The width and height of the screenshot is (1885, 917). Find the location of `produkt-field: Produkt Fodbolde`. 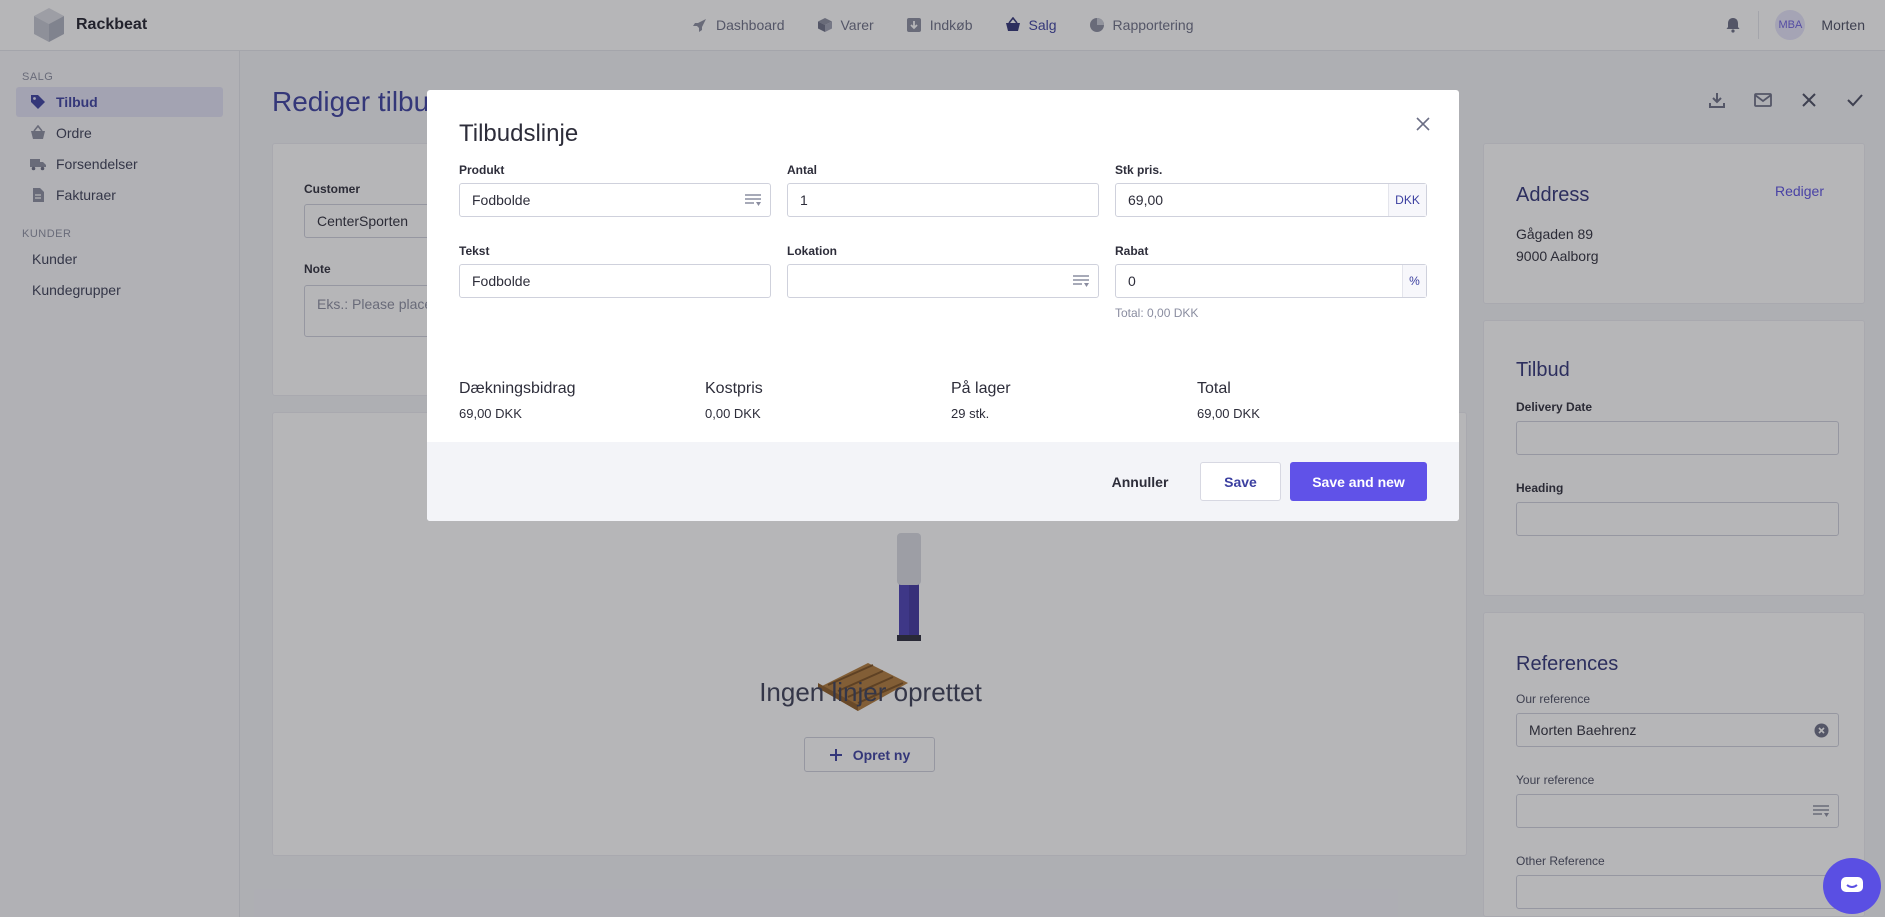

produkt-field: Produkt Fodbolde is located at coordinates (615, 190).